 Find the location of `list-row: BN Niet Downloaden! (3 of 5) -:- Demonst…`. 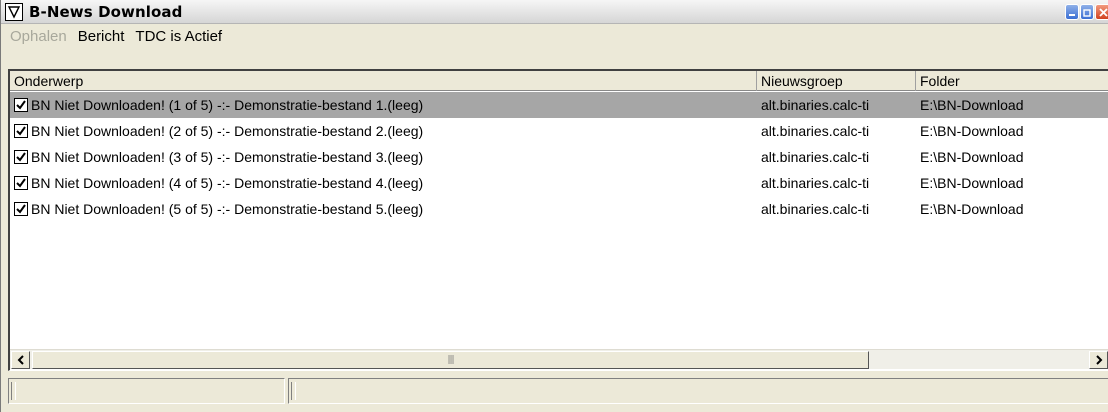

list-row: BN Niet Downloaden! (3 of 5) -:- Demonst… is located at coordinates (559, 157).